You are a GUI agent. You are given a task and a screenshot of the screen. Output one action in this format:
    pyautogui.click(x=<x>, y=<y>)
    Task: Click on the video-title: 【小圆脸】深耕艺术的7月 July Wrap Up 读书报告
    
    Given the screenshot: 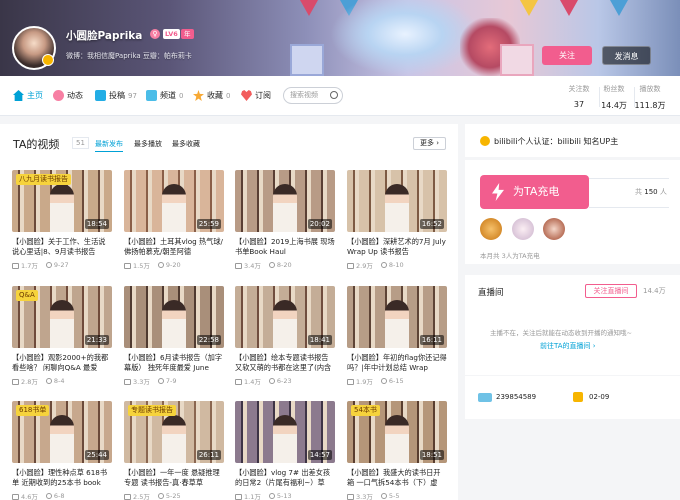 What is the action you would take?
    pyautogui.click(x=397, y=247)
    